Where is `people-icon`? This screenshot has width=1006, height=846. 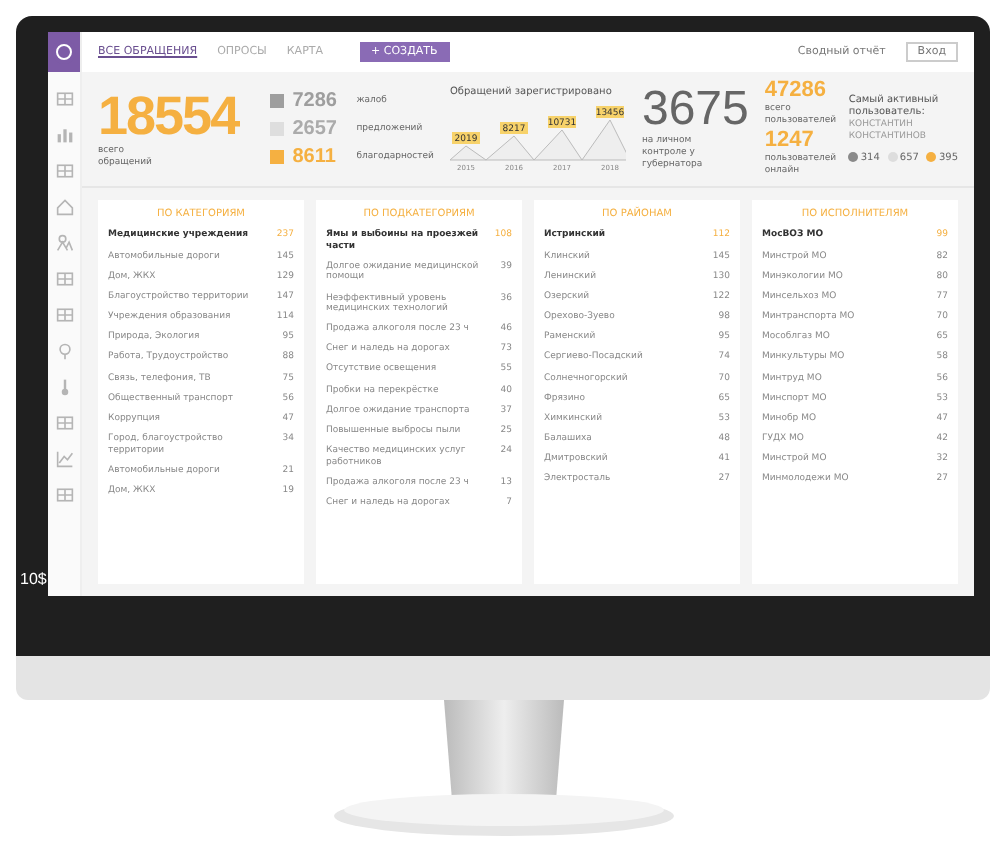
people-icon is located at coordinates (64, 243).